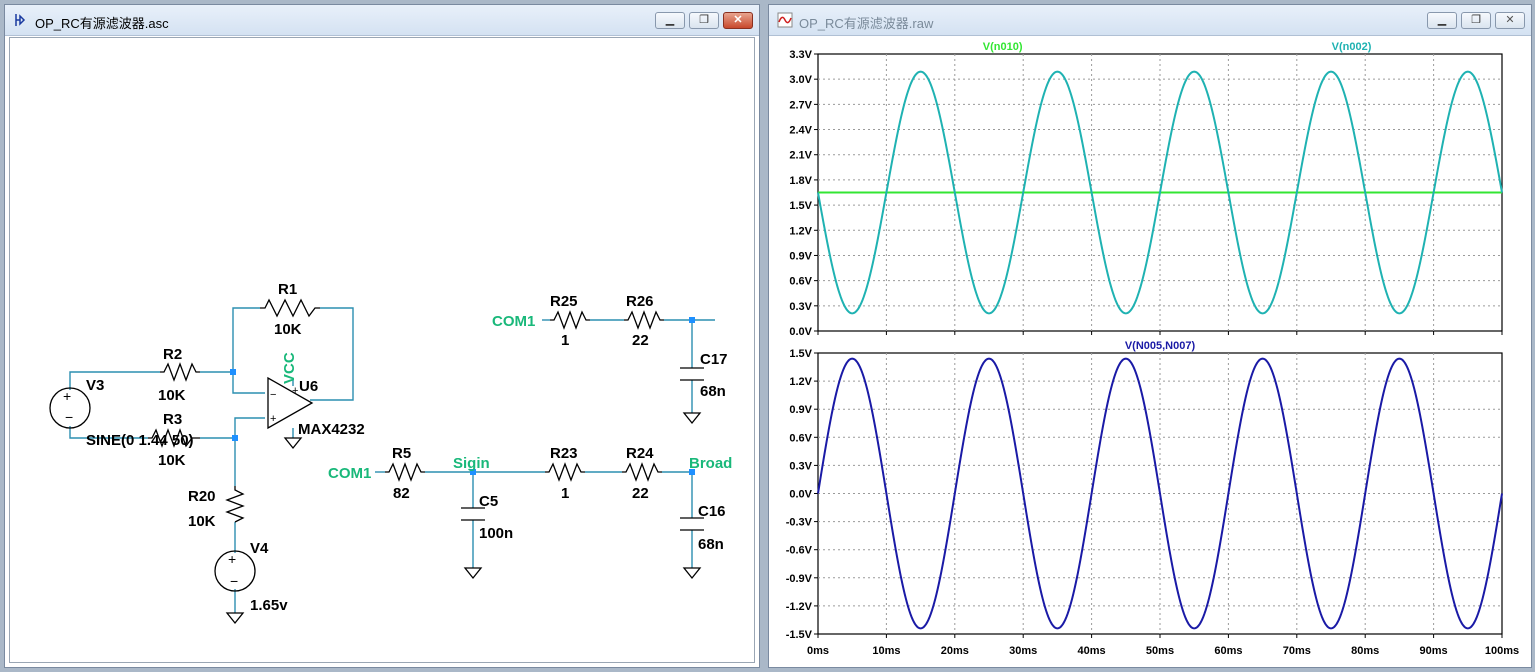 Image resolution: width=1535 pixels, height=672 pixels. I want to click on r3-value: 10K, so click(172, 460).